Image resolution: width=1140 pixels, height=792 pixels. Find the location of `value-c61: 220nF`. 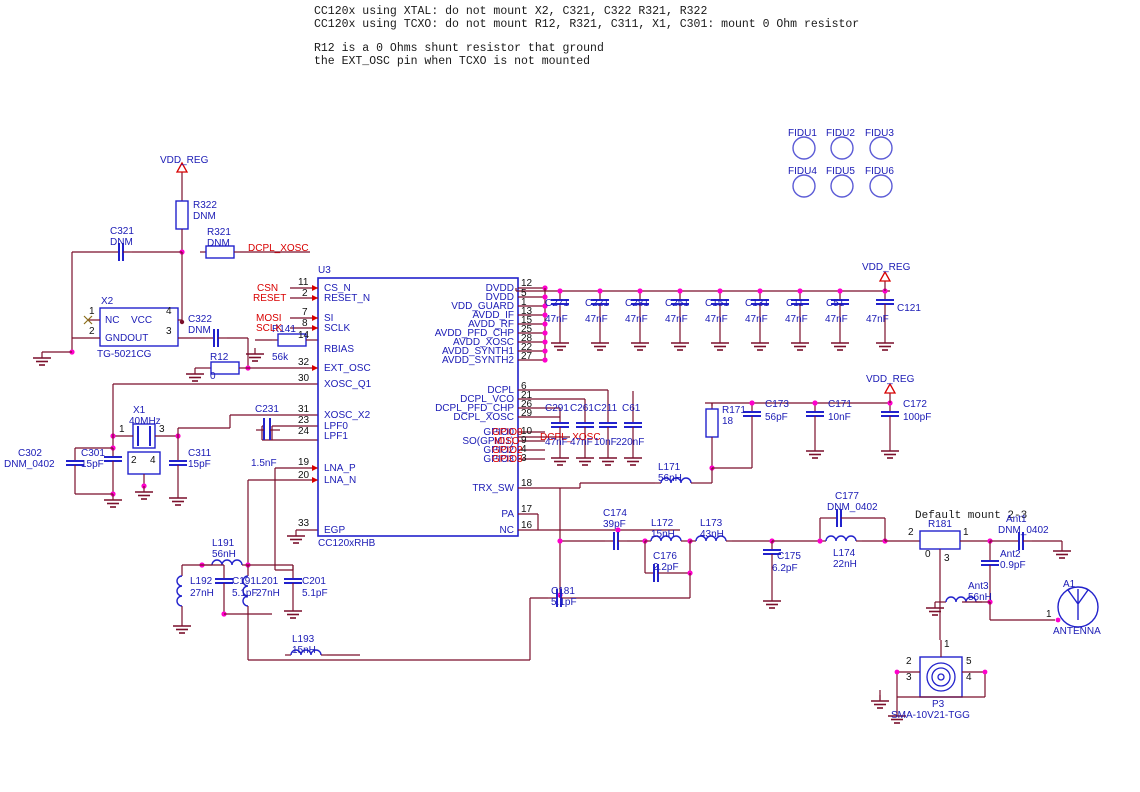

value-c61: 220nF is located at coordinates (630, 442).